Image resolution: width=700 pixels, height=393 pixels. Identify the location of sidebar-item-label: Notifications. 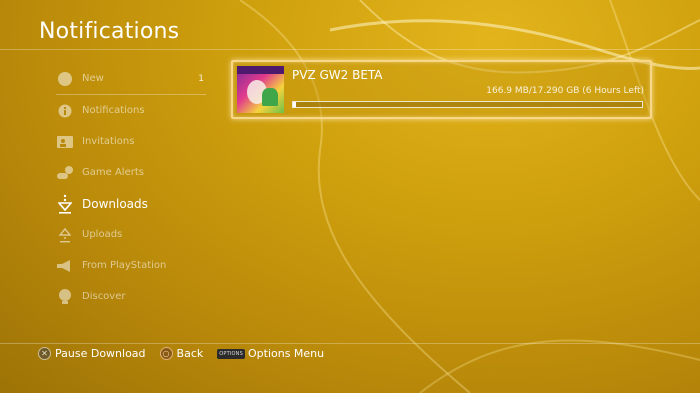
(113, 110).